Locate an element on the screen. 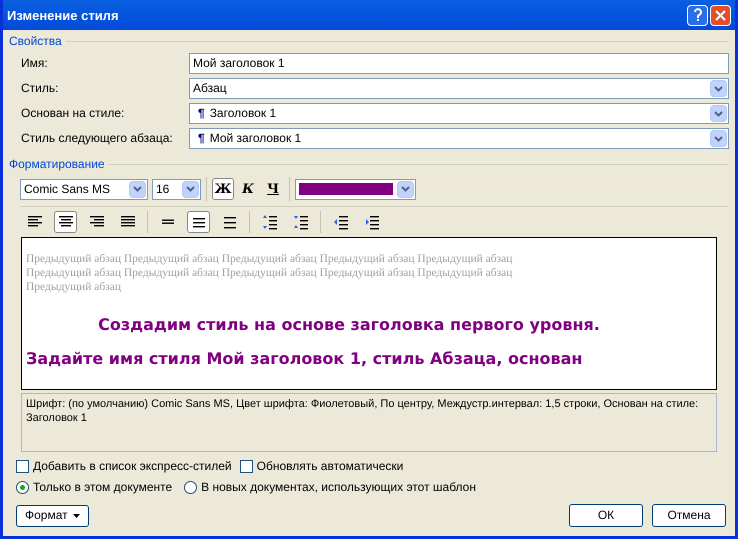  help-button is located at coordinates (697, 15).